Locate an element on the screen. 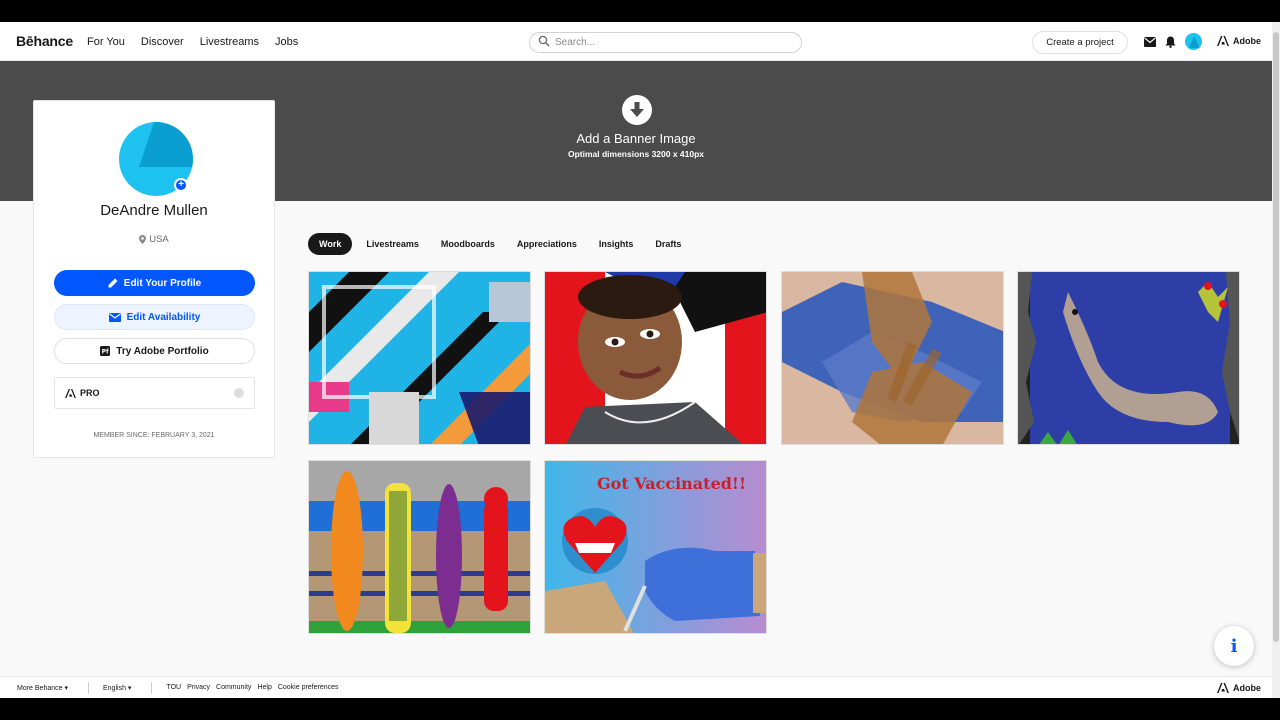 This screenshot has height=720, width=1280. footer-link-community: Community is located at coordinates (233, 687).